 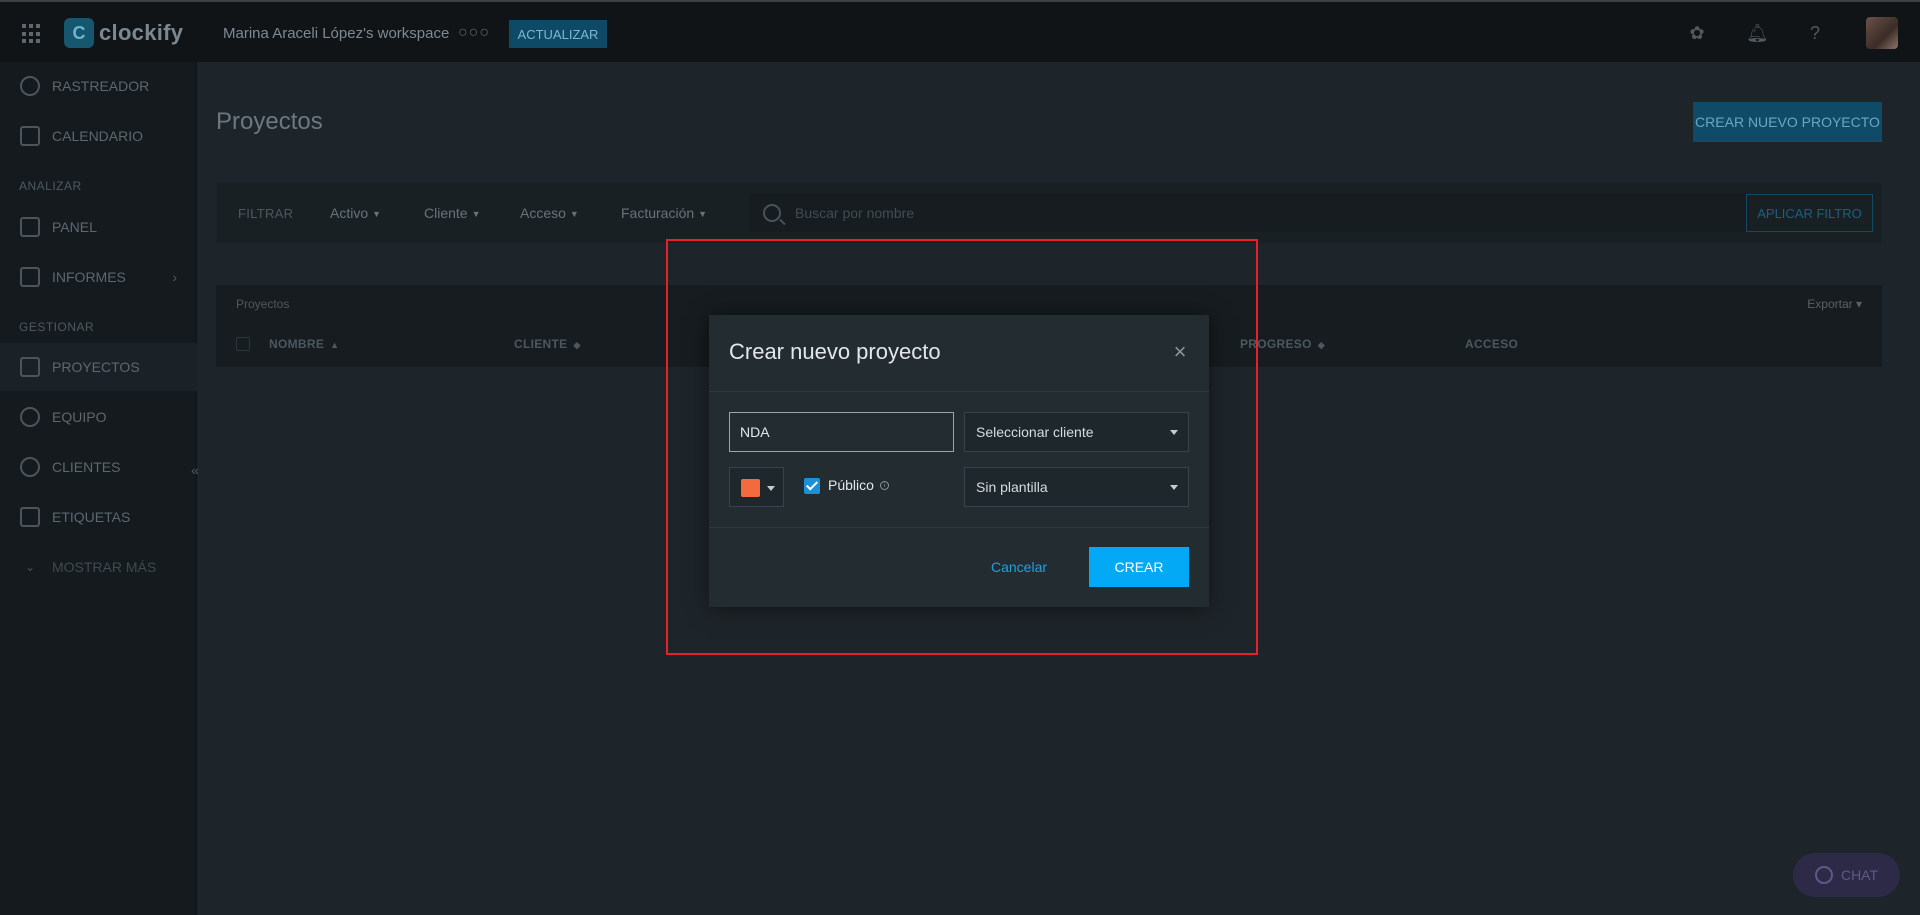 I want to click on search-icon, so click(x=772, y=213).